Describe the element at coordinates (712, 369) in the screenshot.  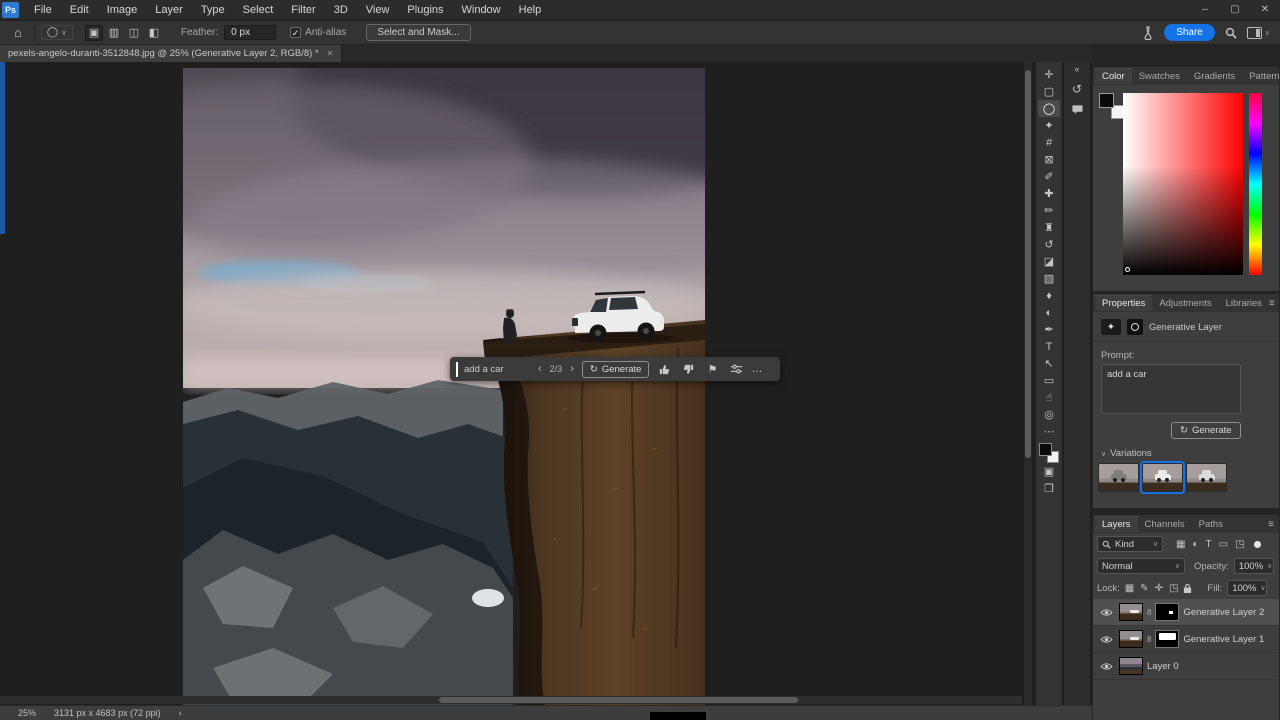
I see `report-flag-icon: ⚑` at that location.